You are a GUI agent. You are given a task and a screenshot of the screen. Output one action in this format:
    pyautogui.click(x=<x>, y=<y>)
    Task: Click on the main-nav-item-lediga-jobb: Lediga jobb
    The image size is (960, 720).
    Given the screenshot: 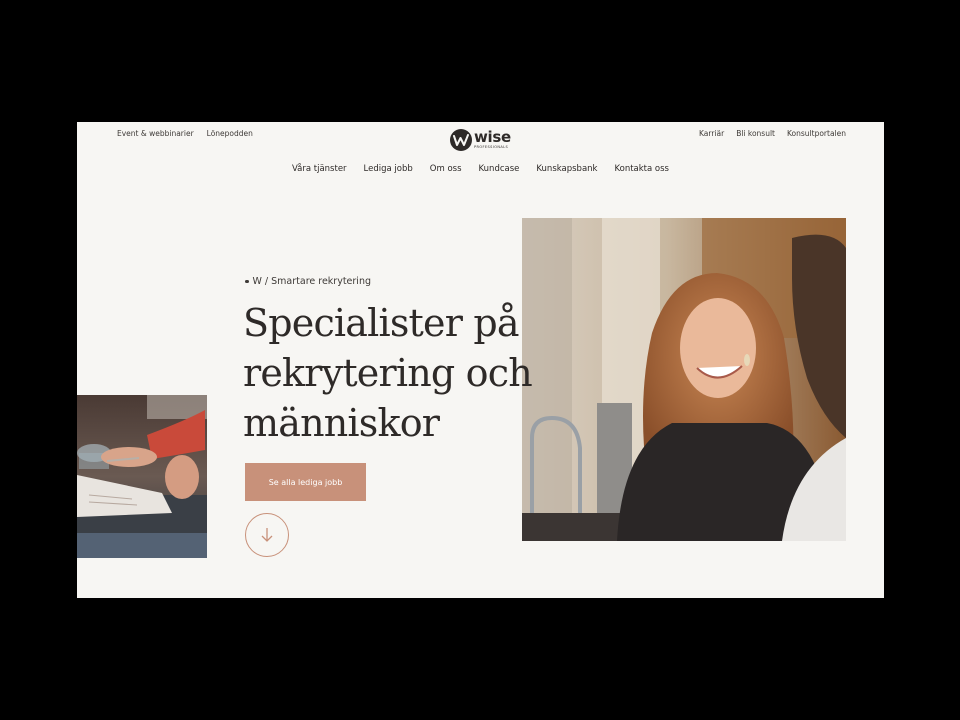 What is the action you would take?
    pyautogui.click(x=388, y=169)
    